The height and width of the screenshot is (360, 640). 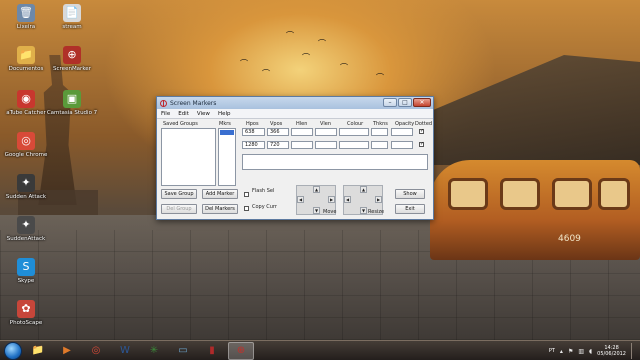 I want to click on copy-curr-checkbox, so click(x=246, y=208).